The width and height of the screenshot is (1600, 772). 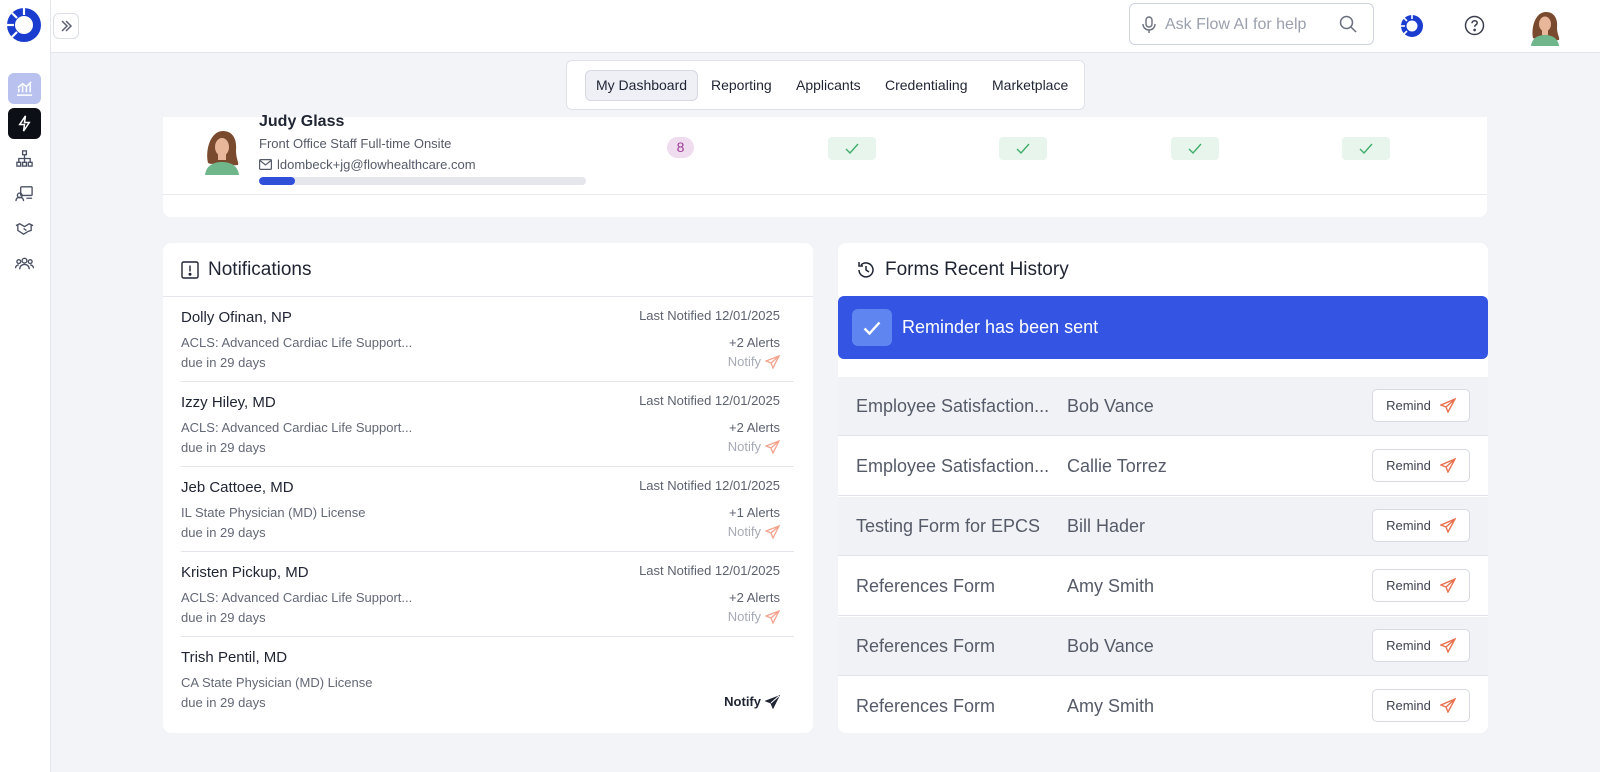 What do you see at coordinates (277, 682) in the screenshot?
I see `credential-desc: CA State Physician (MD) License` at bounding box center [277, 682].